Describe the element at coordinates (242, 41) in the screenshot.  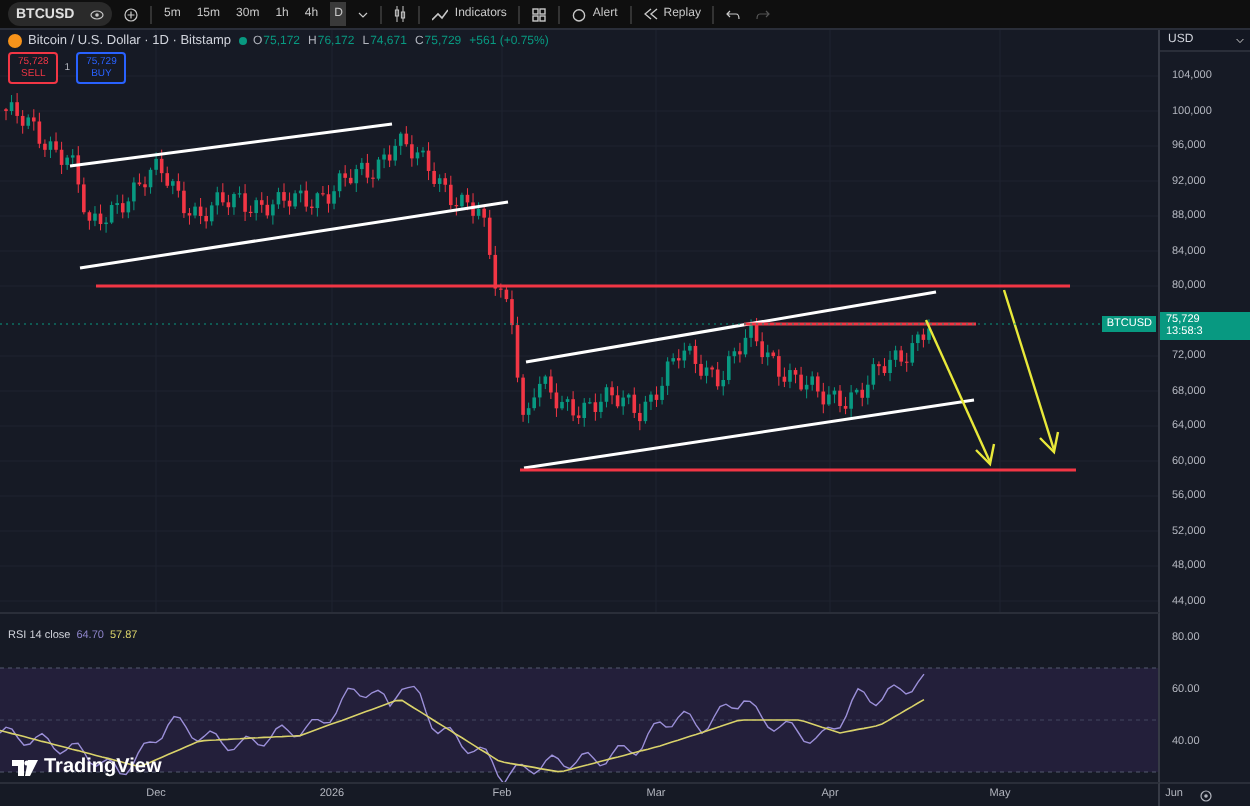
I see `status-dot-icon` at that location.